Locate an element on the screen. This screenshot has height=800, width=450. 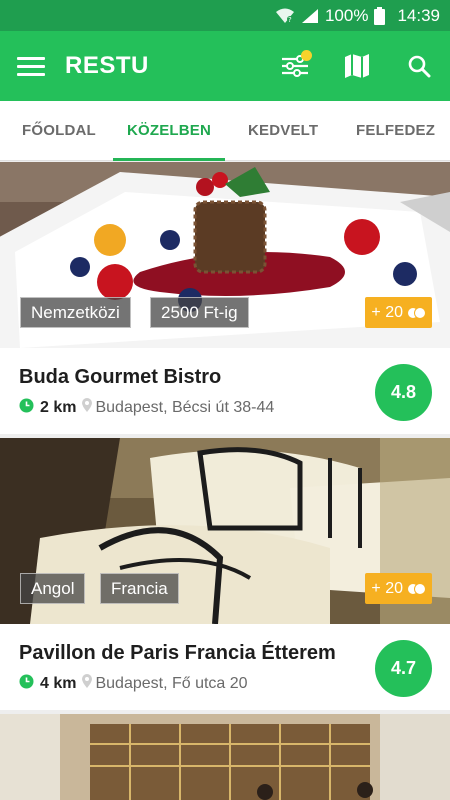
tab-felfedez: FELFEDEZ is located at coordinates (395, 131).